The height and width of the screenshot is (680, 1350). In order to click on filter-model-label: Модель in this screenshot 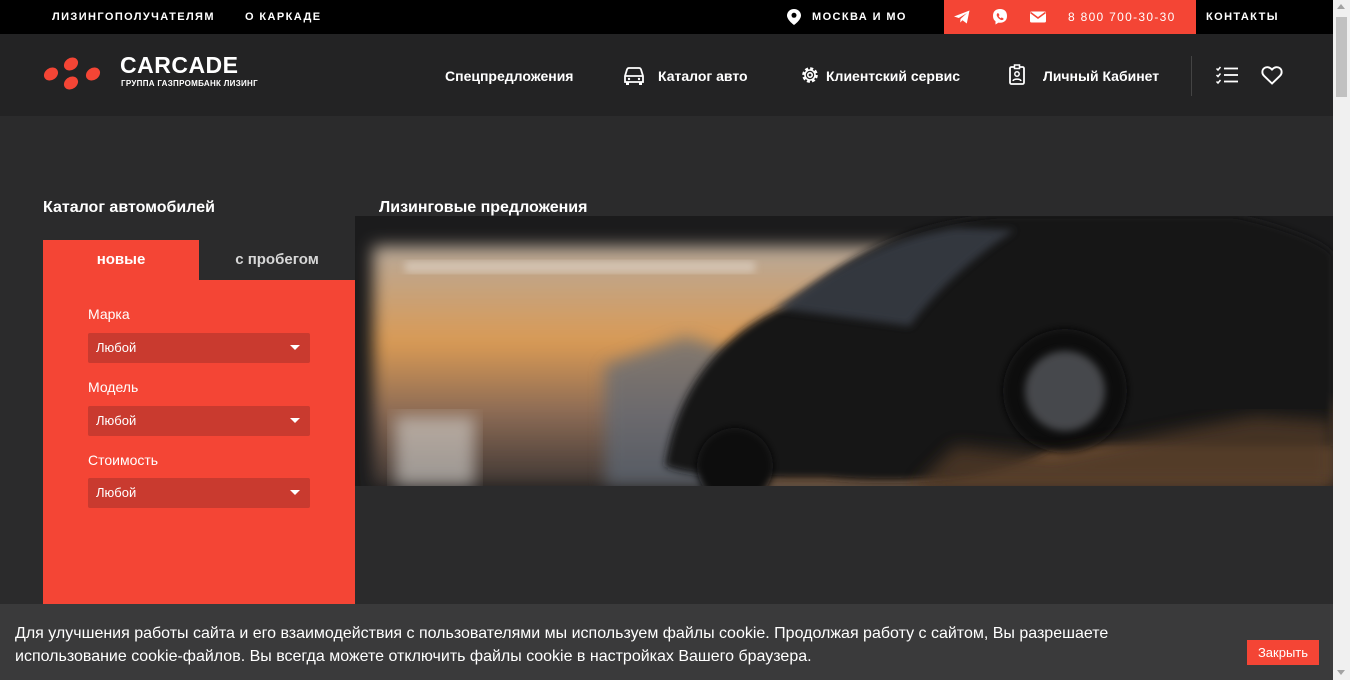, I will do `click(113, 387)`.